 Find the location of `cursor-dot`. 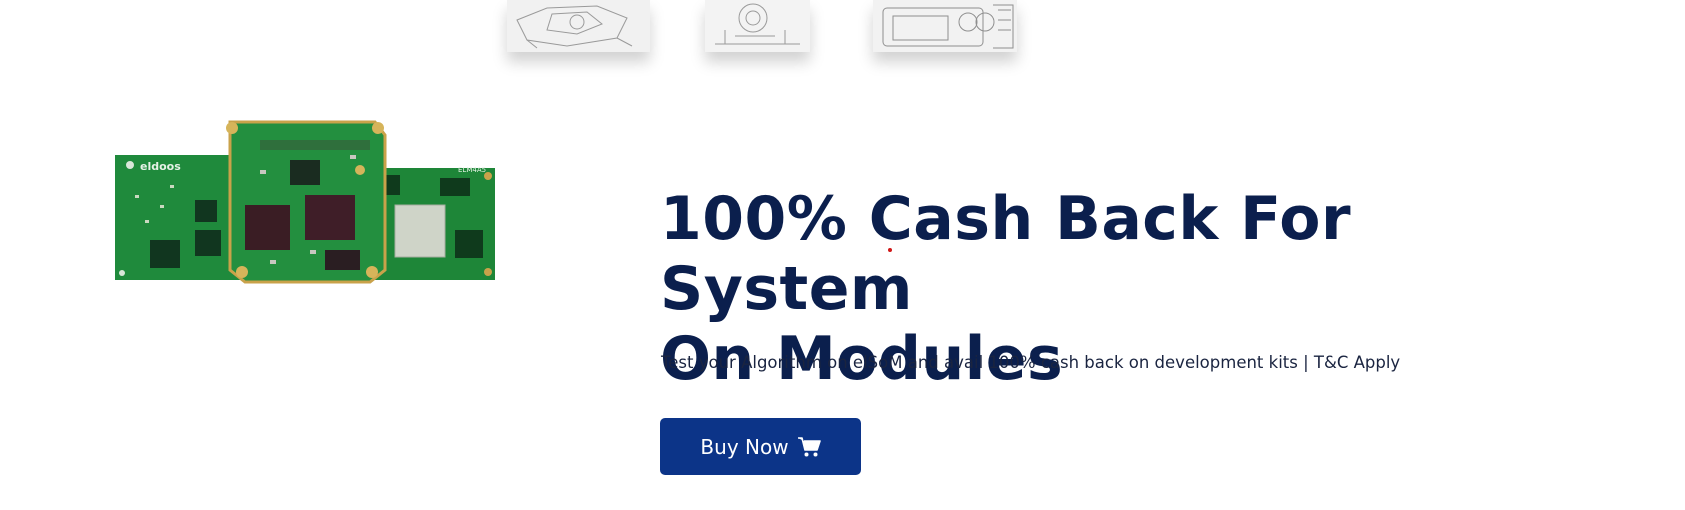

cursor-dot is located at coordinates (890, 250).